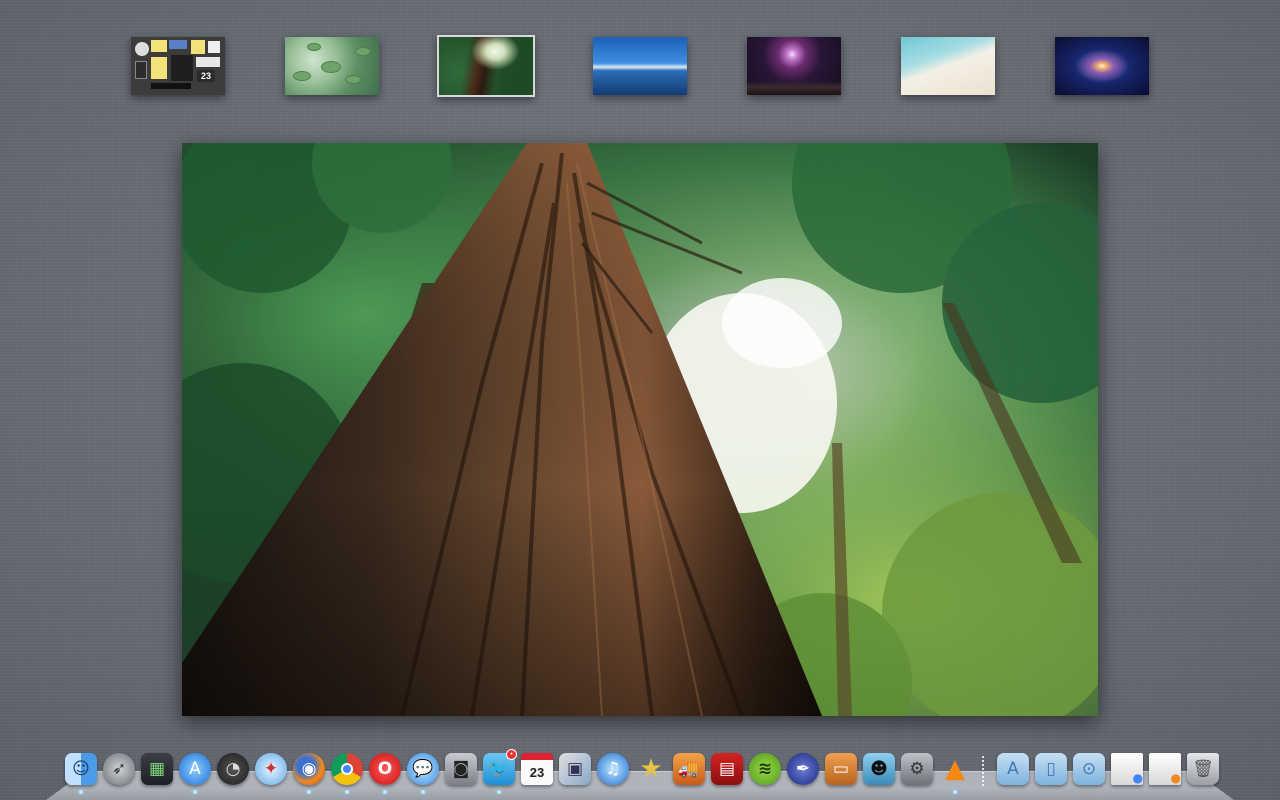 The width and height of the screenshot is (1280, 800). I want to click on dashboard-preview: 23, so click(178, 66).